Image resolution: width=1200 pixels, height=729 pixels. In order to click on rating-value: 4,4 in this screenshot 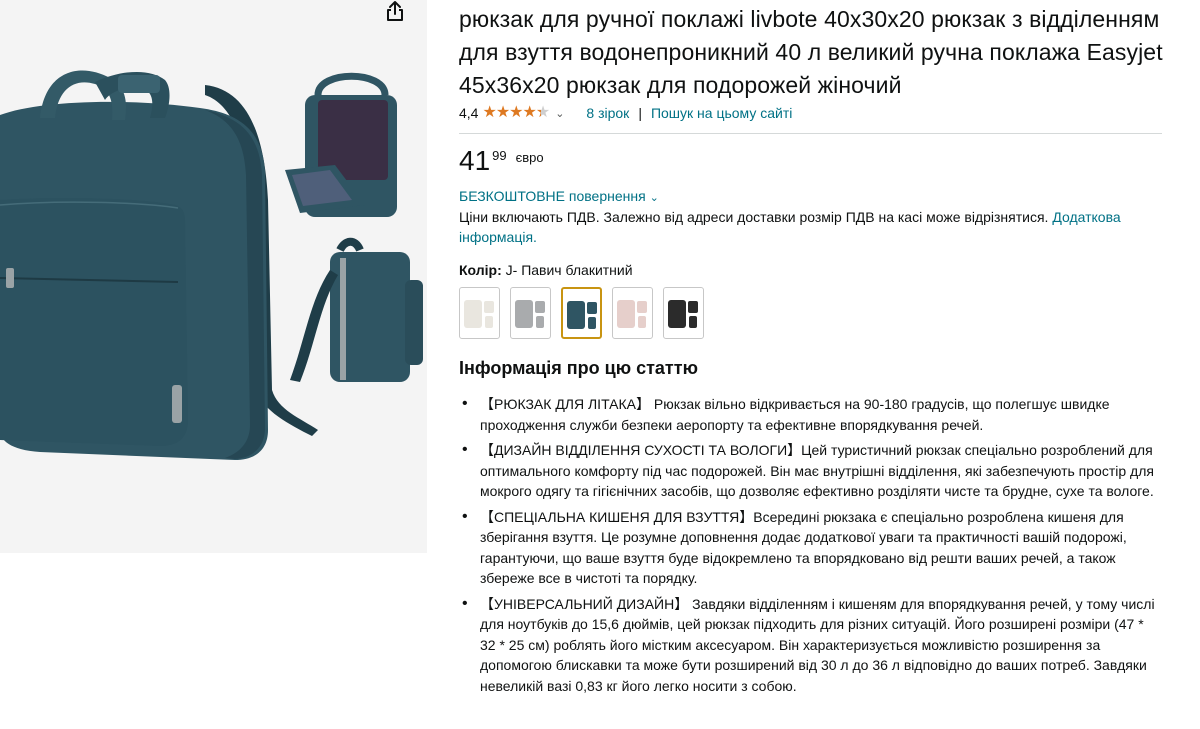, I will do `click(469, 113)`.